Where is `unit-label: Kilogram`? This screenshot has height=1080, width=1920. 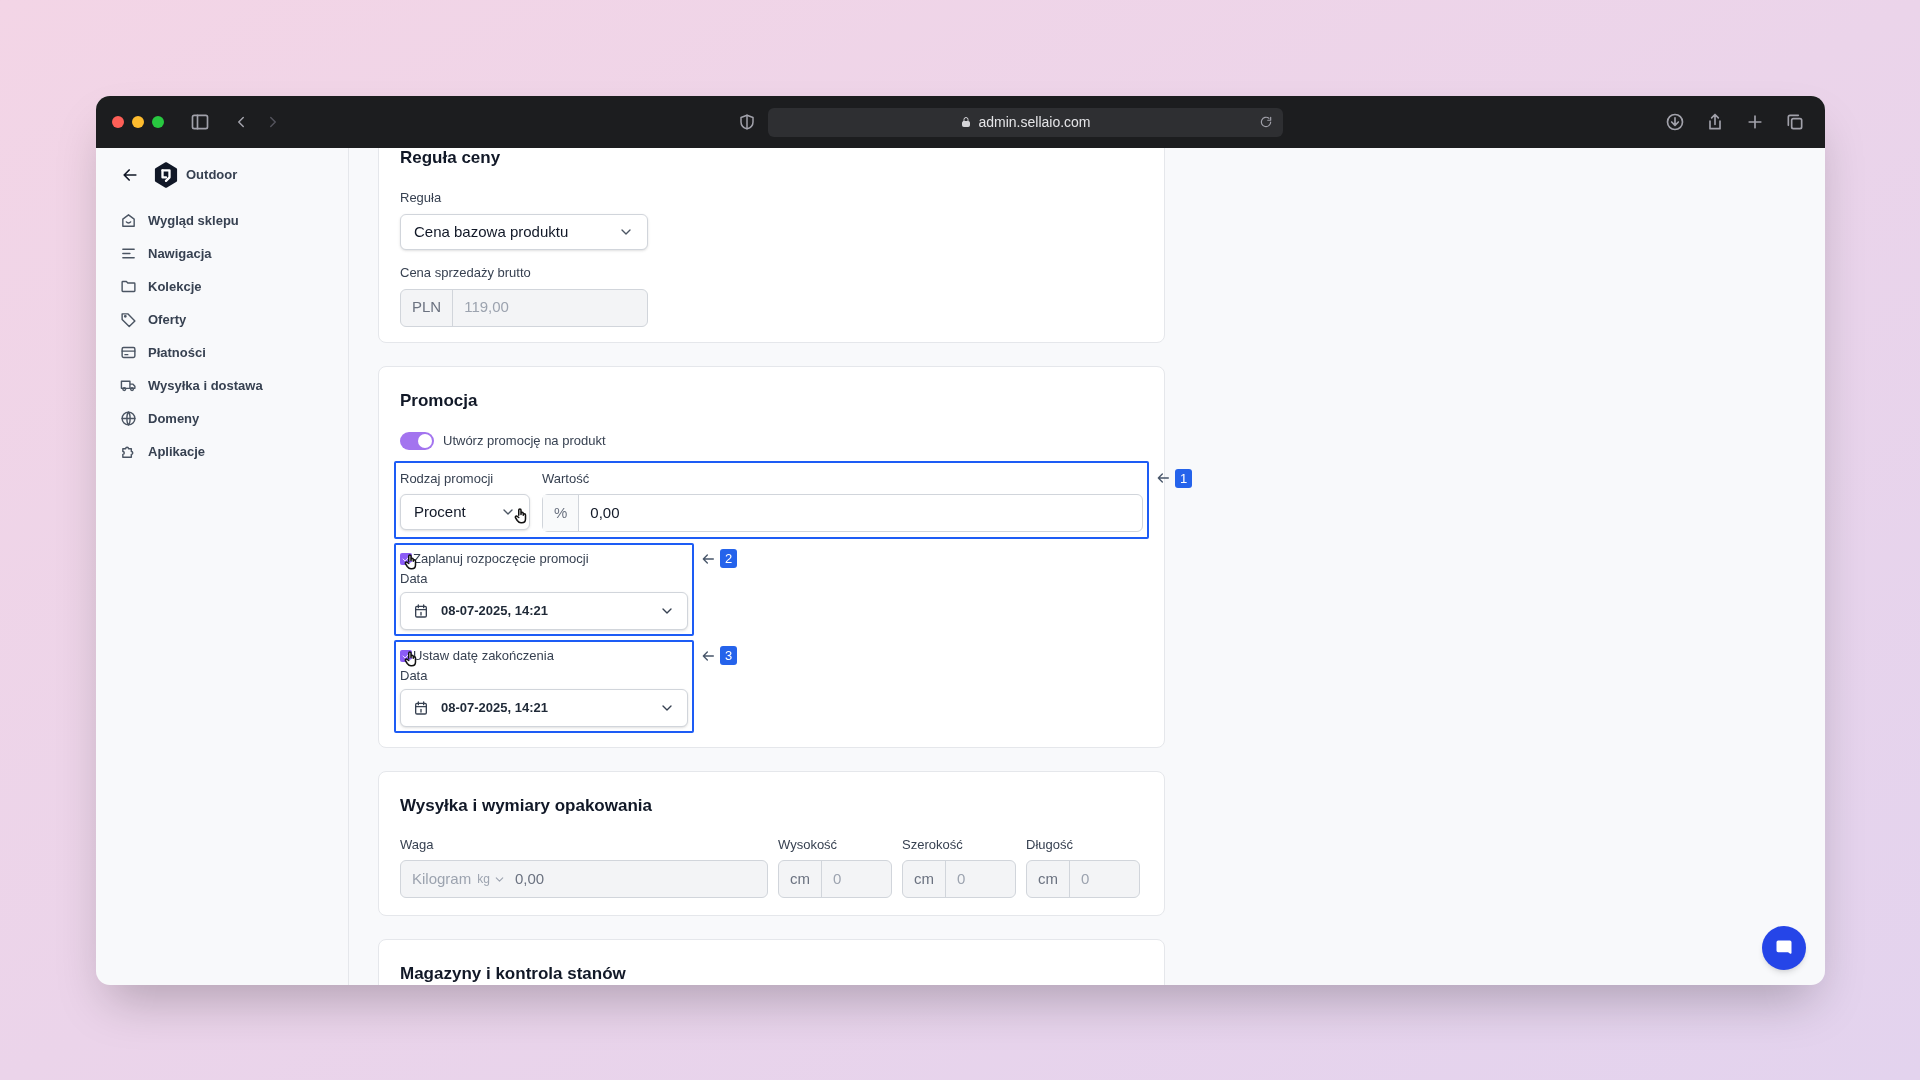 unit-label: Kilogram is located at coordinates (442, 878).